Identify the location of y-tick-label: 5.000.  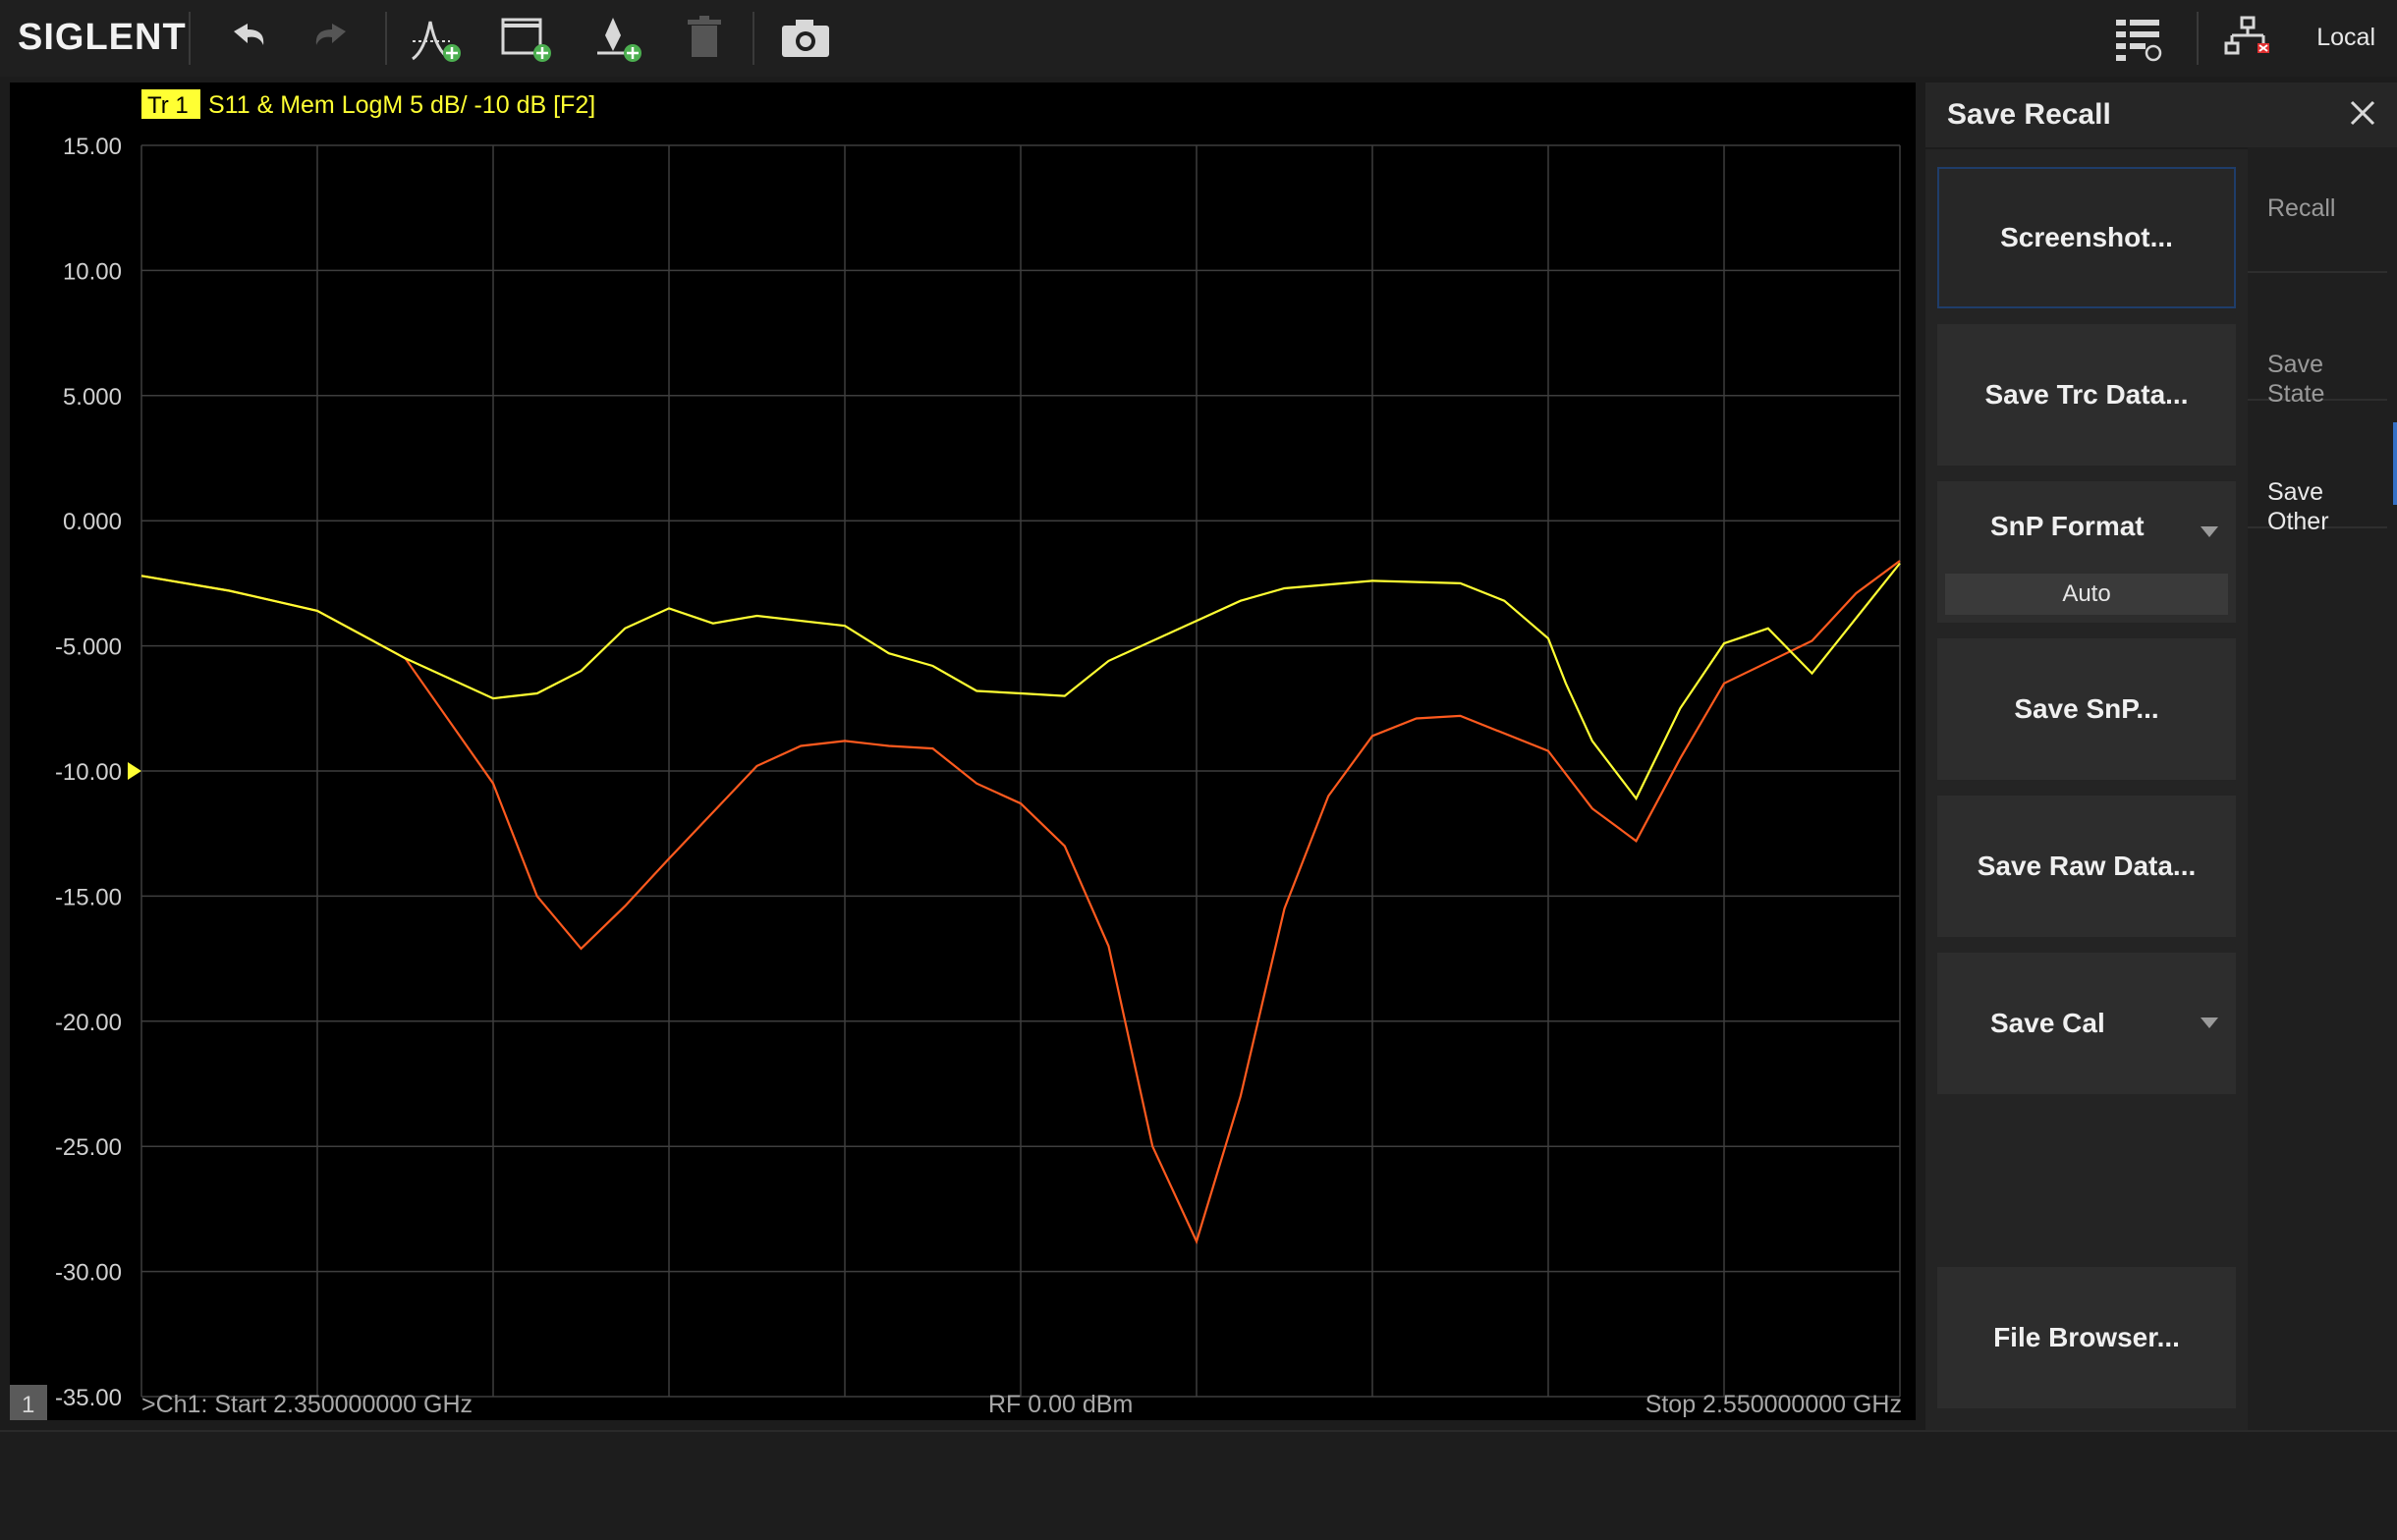
(92, 397).